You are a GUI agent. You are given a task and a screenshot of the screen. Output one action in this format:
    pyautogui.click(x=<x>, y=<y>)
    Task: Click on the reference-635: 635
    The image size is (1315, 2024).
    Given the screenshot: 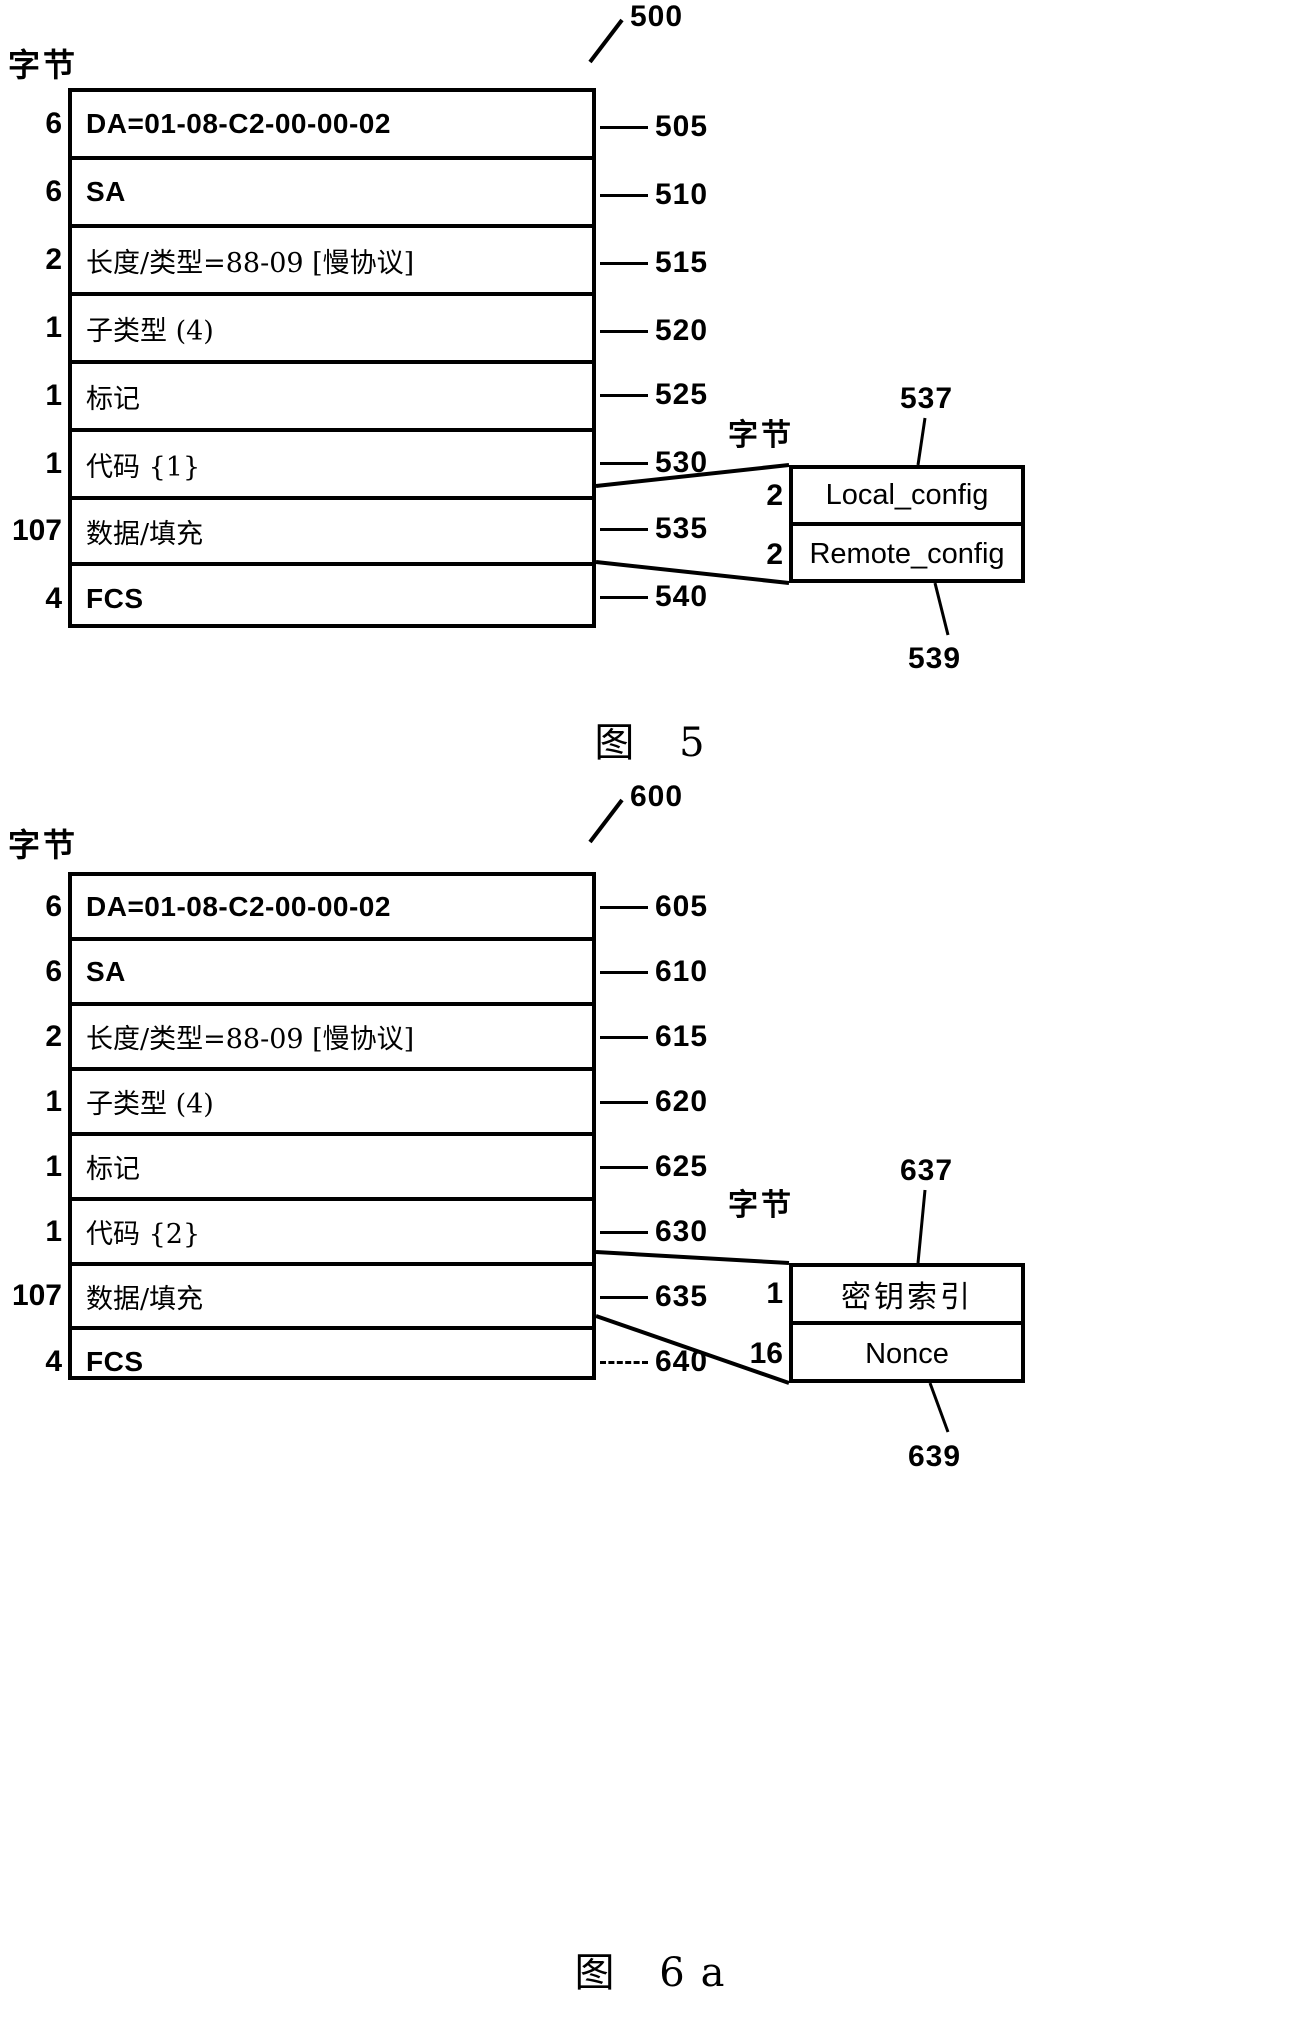 What is the action you would take?
    pyautogui.click(x=682, y=1296)
    